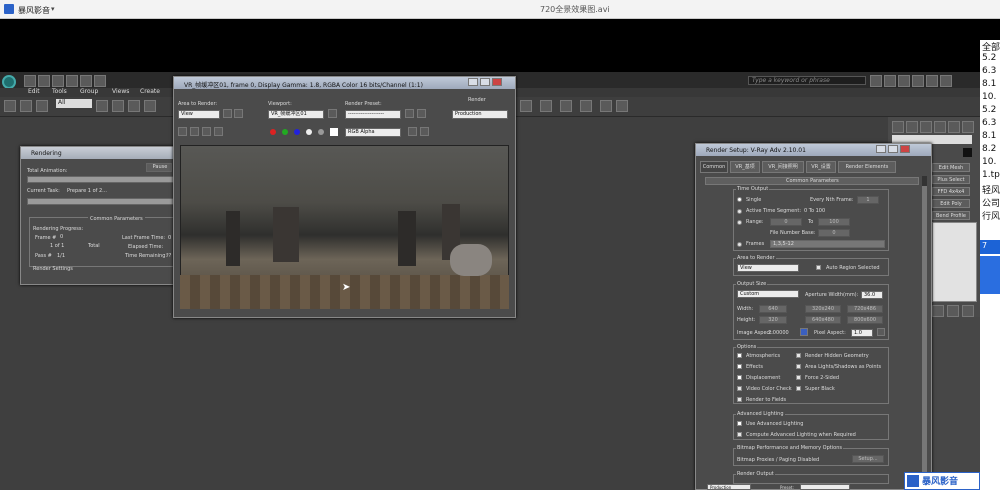 Image resolution: width=1000 pixels, height=490 pixels. What do you see at coordinates (473, 82) in the screenshot?
I see `vfb-minimize-icon` at bounding box center [473, 82].